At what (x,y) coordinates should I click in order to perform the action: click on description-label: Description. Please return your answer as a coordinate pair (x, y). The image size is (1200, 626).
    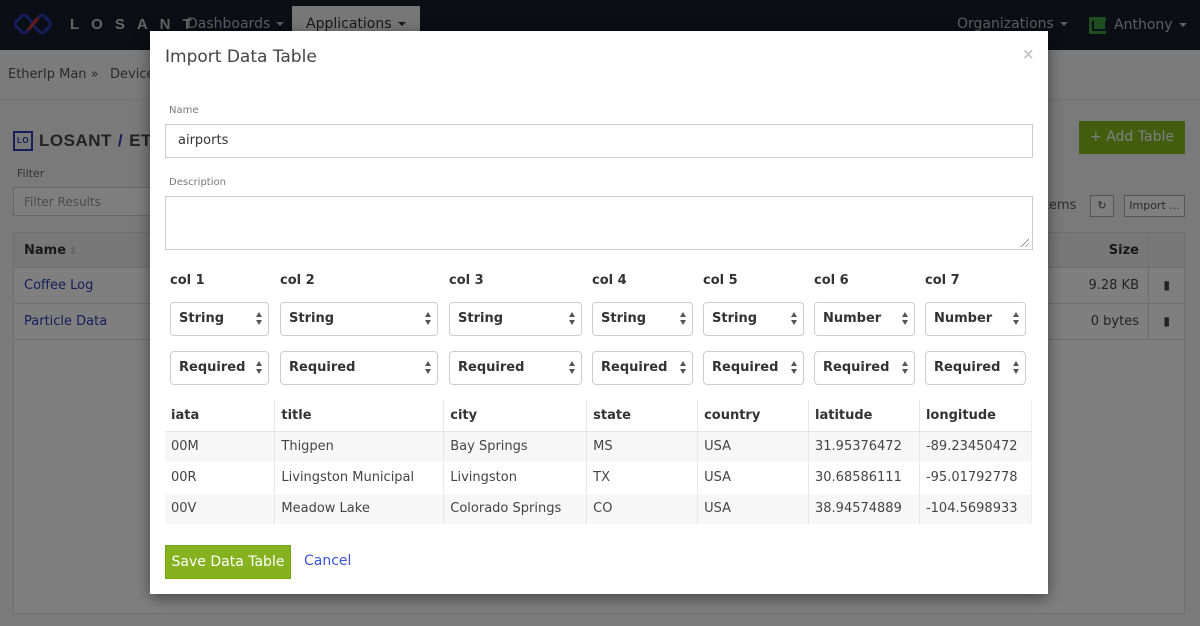
    Looking at the image, I should click on (197, 182).